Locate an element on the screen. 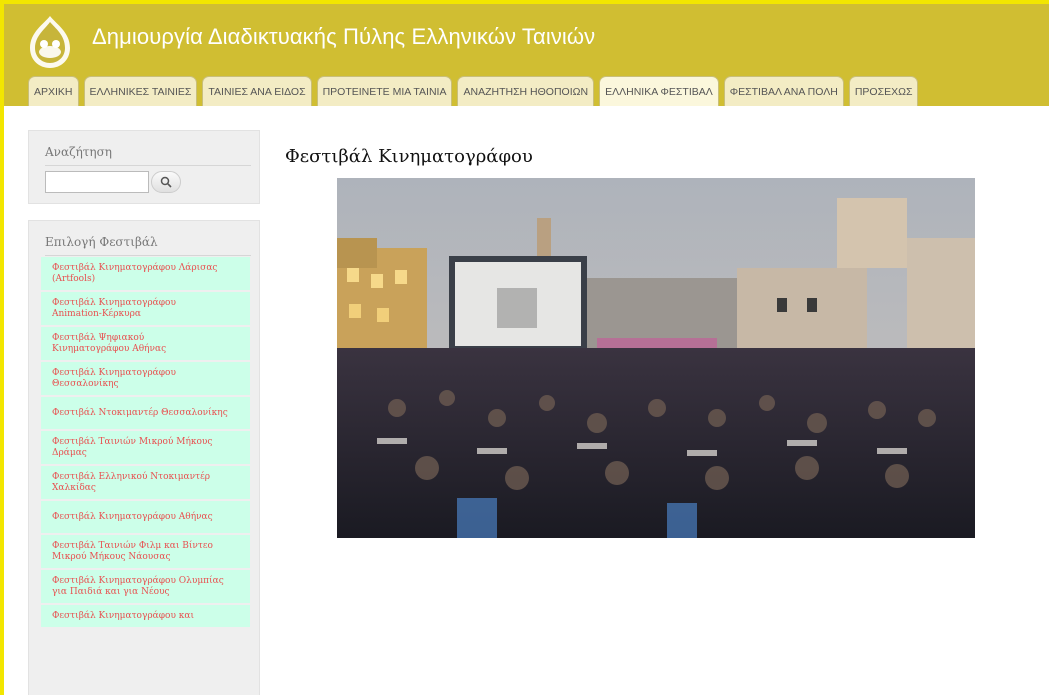  festival-link-line: Μικρού Μήκους Νάουσας is located at coordinates (111, 557).